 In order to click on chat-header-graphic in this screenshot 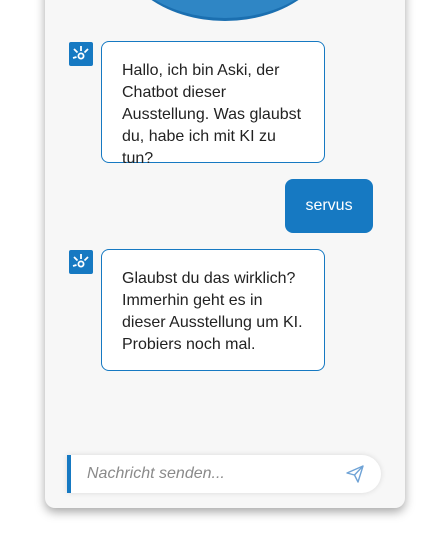, I will do `click(225, 10)`.